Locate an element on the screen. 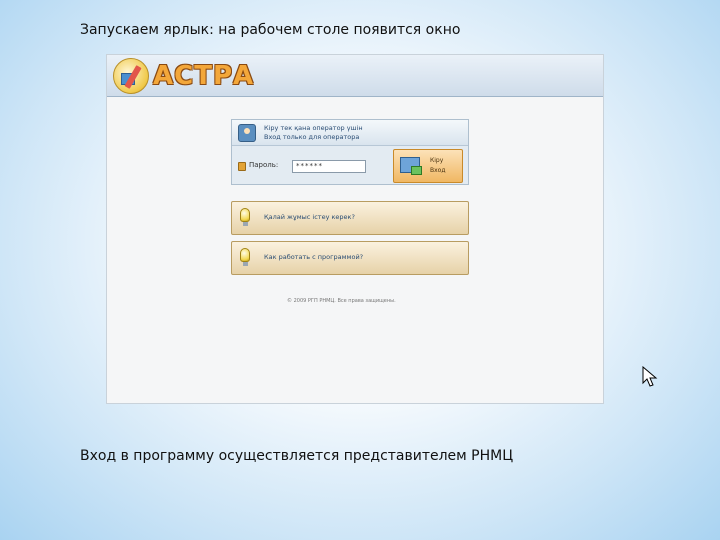 This screenshot has height=540, width=720. login-button-kazakh: Кіру is located at coordinates (437, 160).